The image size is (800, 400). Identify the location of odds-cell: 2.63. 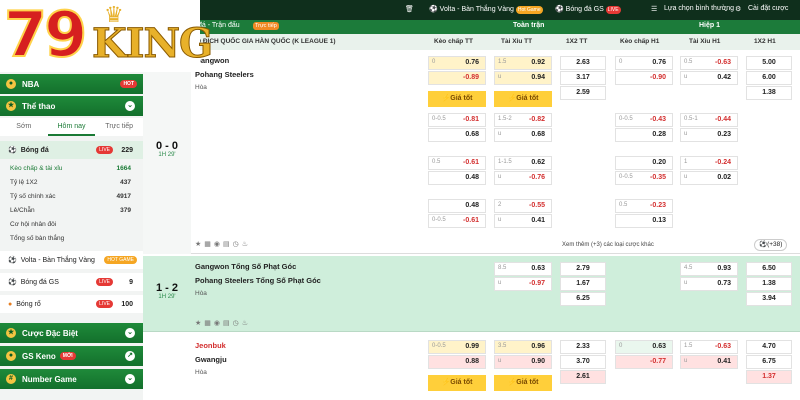
(583, 63).